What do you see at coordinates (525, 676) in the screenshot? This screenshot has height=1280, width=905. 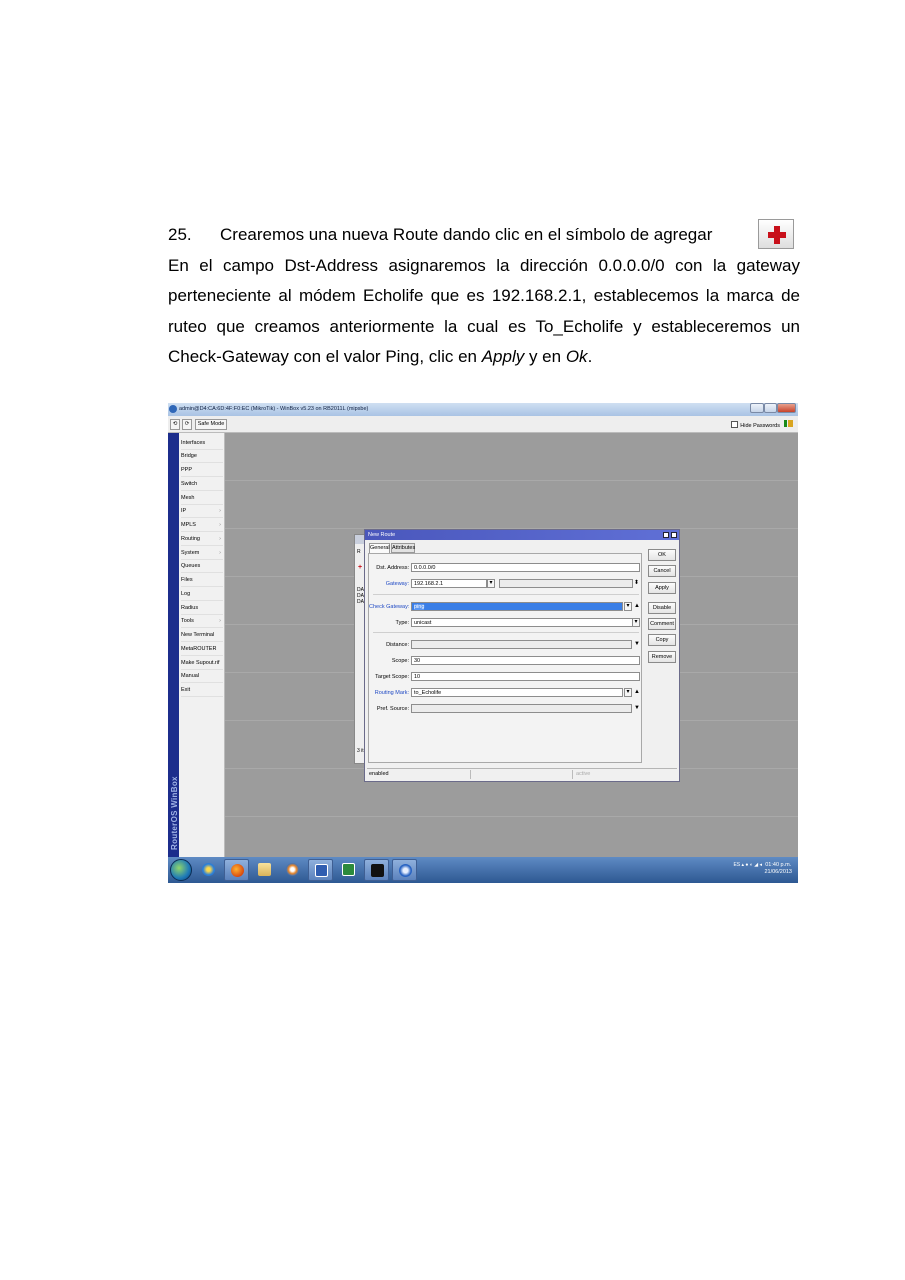 I see `target-scope-input: 10` at bounding box center [525, 676].